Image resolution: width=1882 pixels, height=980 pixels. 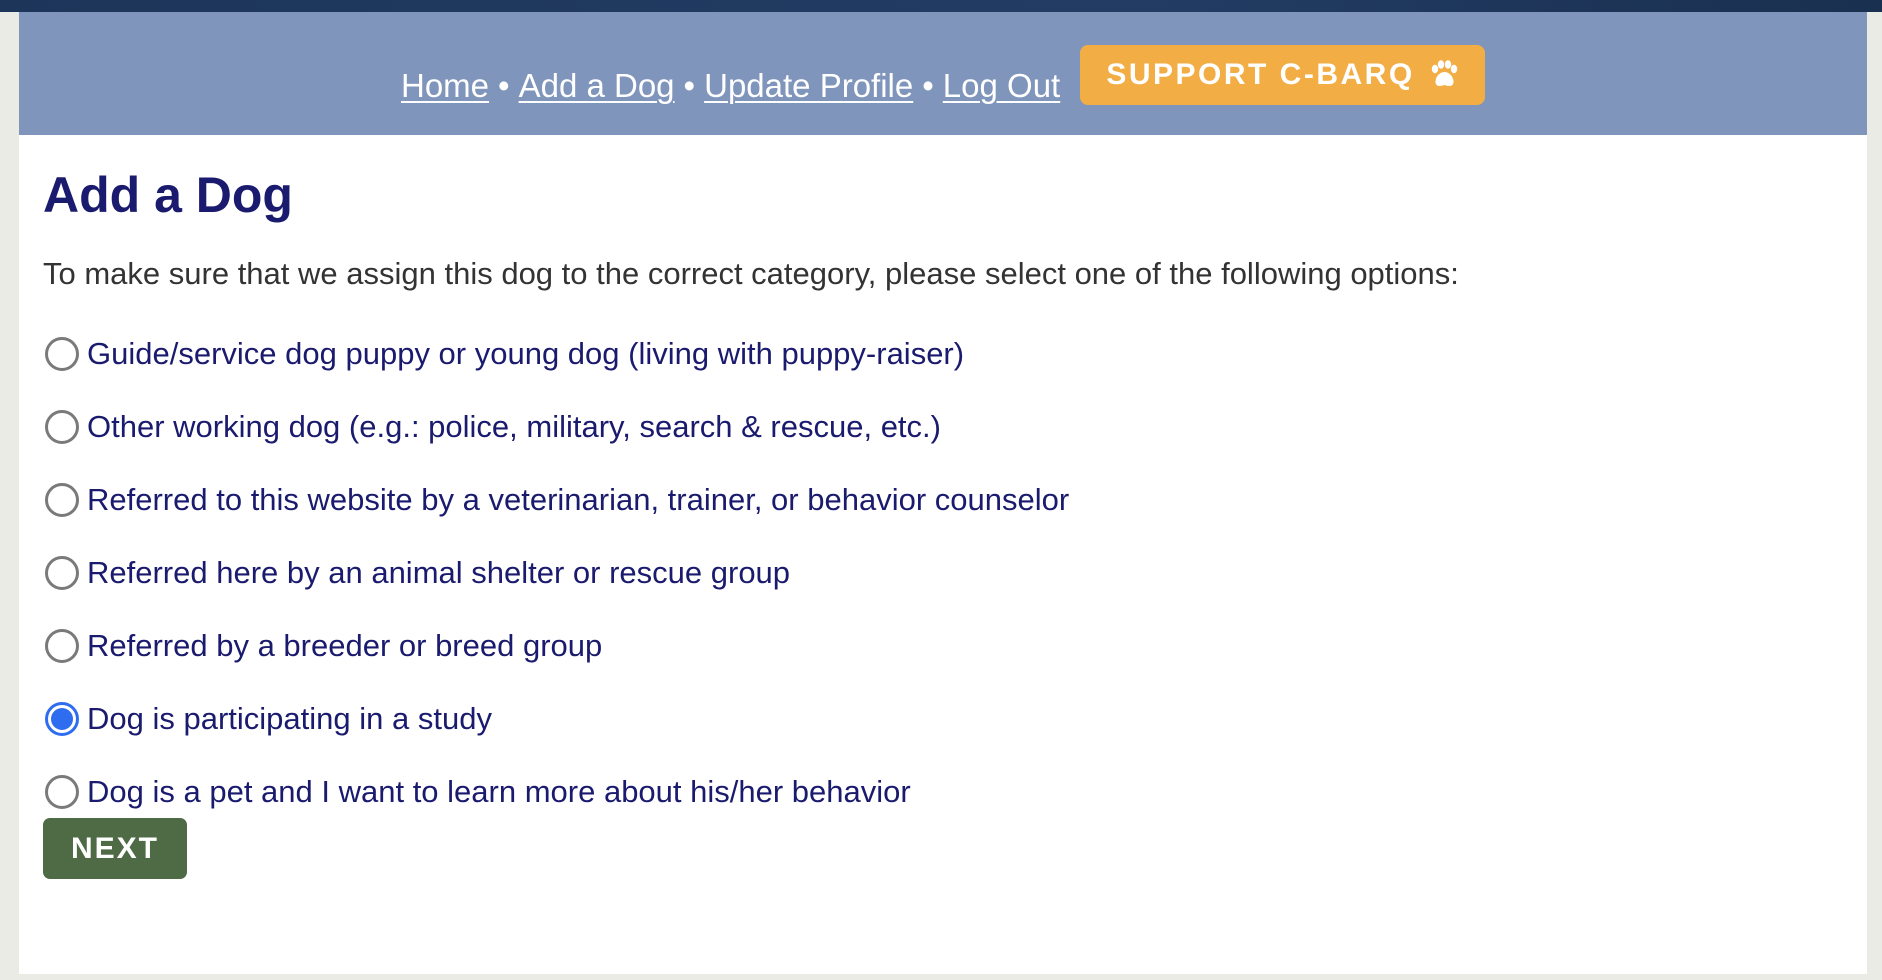 What do you see at coordinates (289, 718) in the screenshot?
I see `option-label: Dog is participating in a study` at bounding box center [289, 718].